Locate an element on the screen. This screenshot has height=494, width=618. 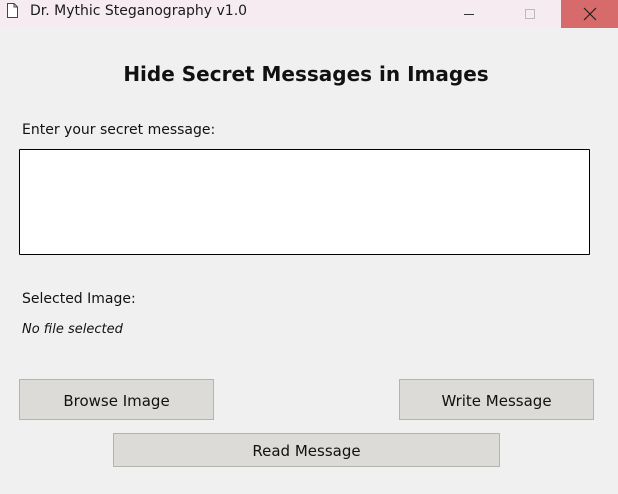
browse-image-button: Browse Image is located at coordinates (116, 399).